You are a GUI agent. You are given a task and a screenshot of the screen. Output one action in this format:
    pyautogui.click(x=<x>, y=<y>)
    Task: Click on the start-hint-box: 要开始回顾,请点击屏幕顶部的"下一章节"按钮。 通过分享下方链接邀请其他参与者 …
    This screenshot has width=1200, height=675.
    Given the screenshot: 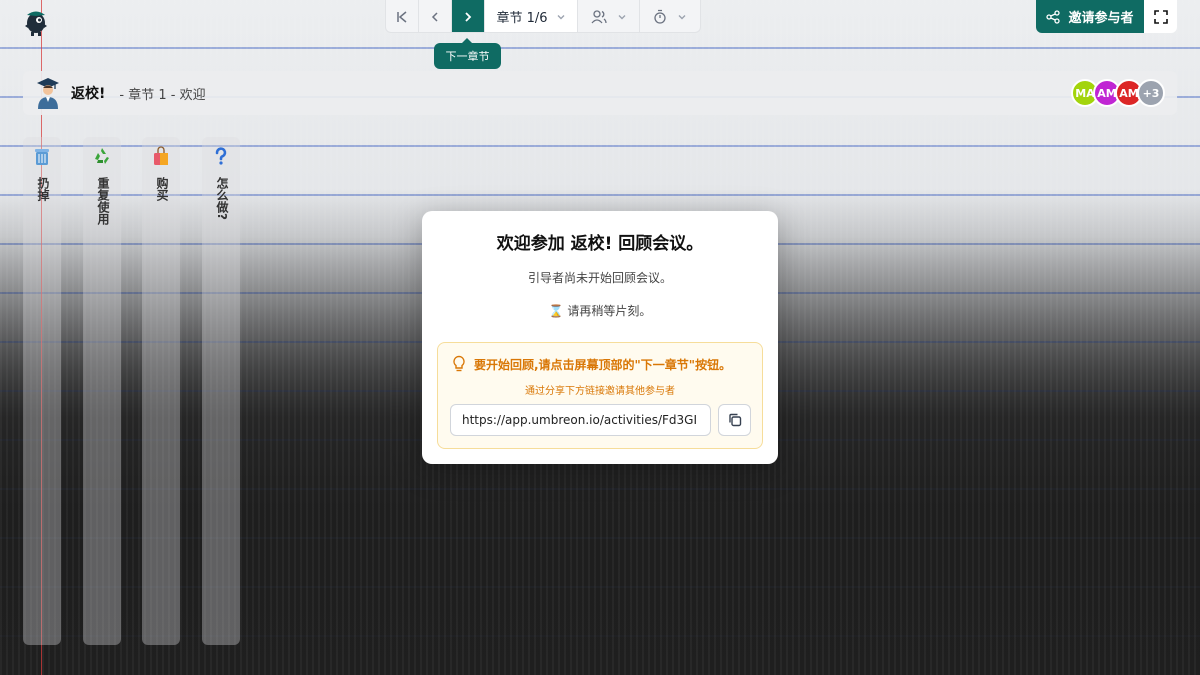 What is the action you would take?
    pyautogui.click(x=600, y=395)
    